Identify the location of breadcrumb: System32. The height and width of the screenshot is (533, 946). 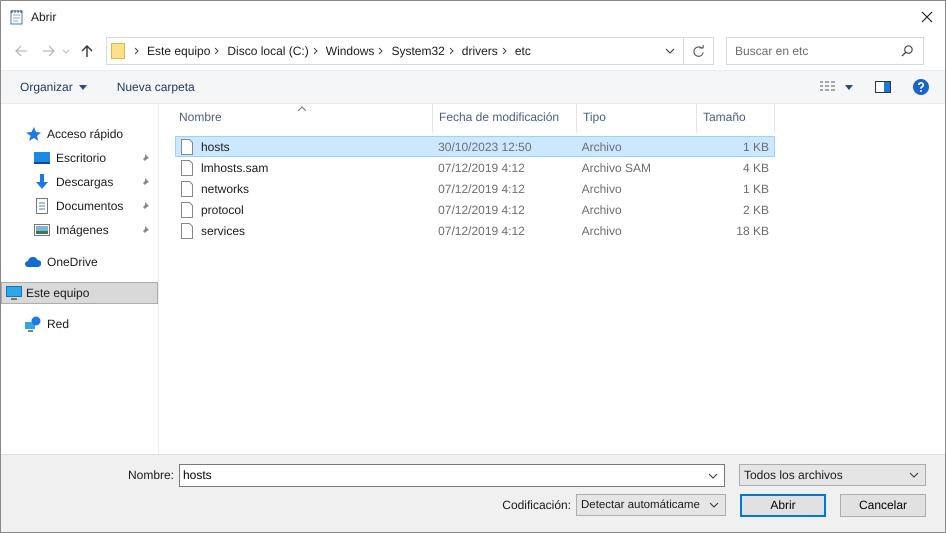
(418, 51).